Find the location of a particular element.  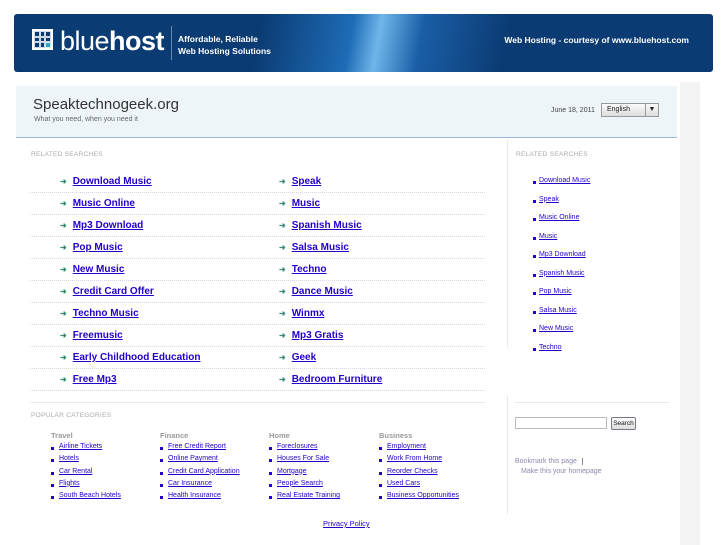

sidebar-list-item: Mp3 Download is located at coordinates (559, 254).